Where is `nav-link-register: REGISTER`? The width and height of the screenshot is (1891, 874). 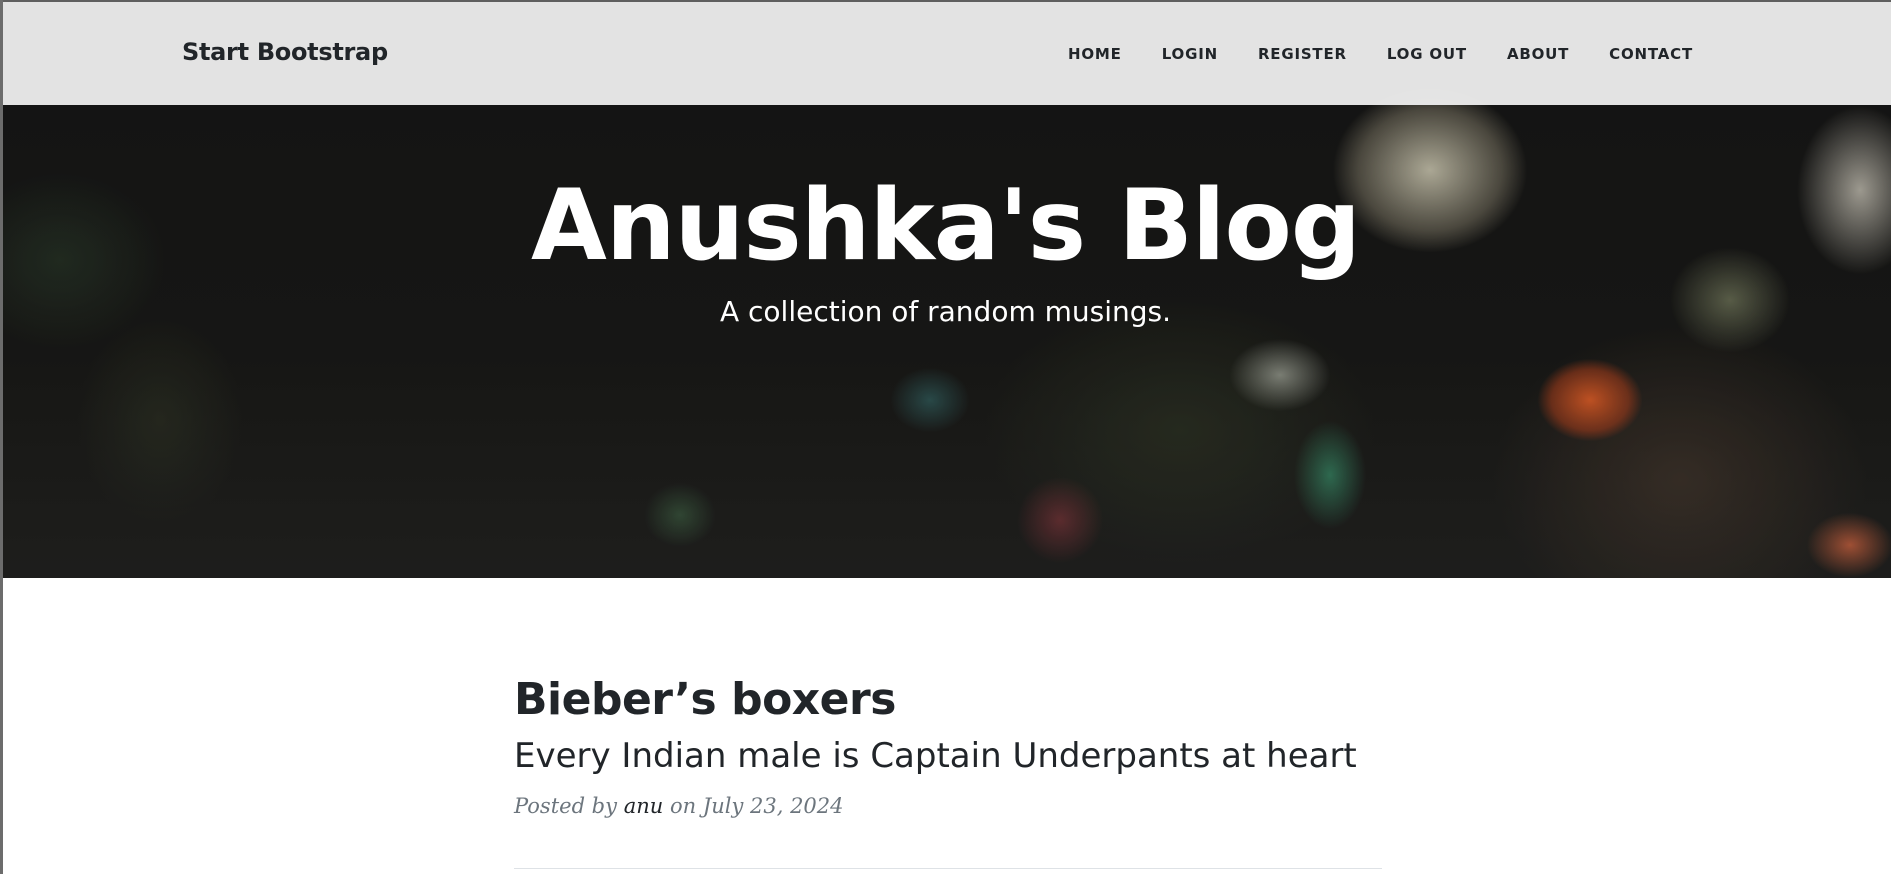 nav-link-register: REGISTER is located at coordinates (1302, 54).